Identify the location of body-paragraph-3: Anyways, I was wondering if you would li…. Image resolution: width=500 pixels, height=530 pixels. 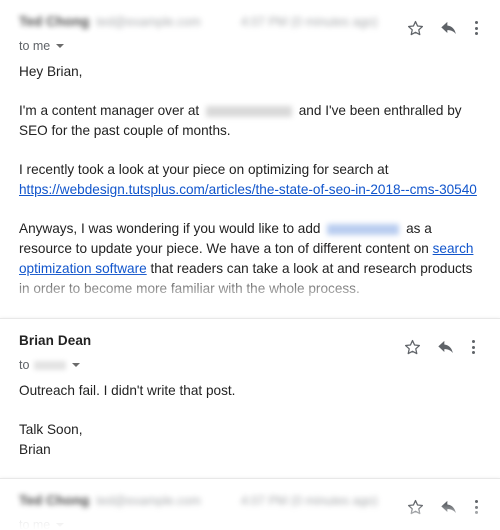
(250, 259).